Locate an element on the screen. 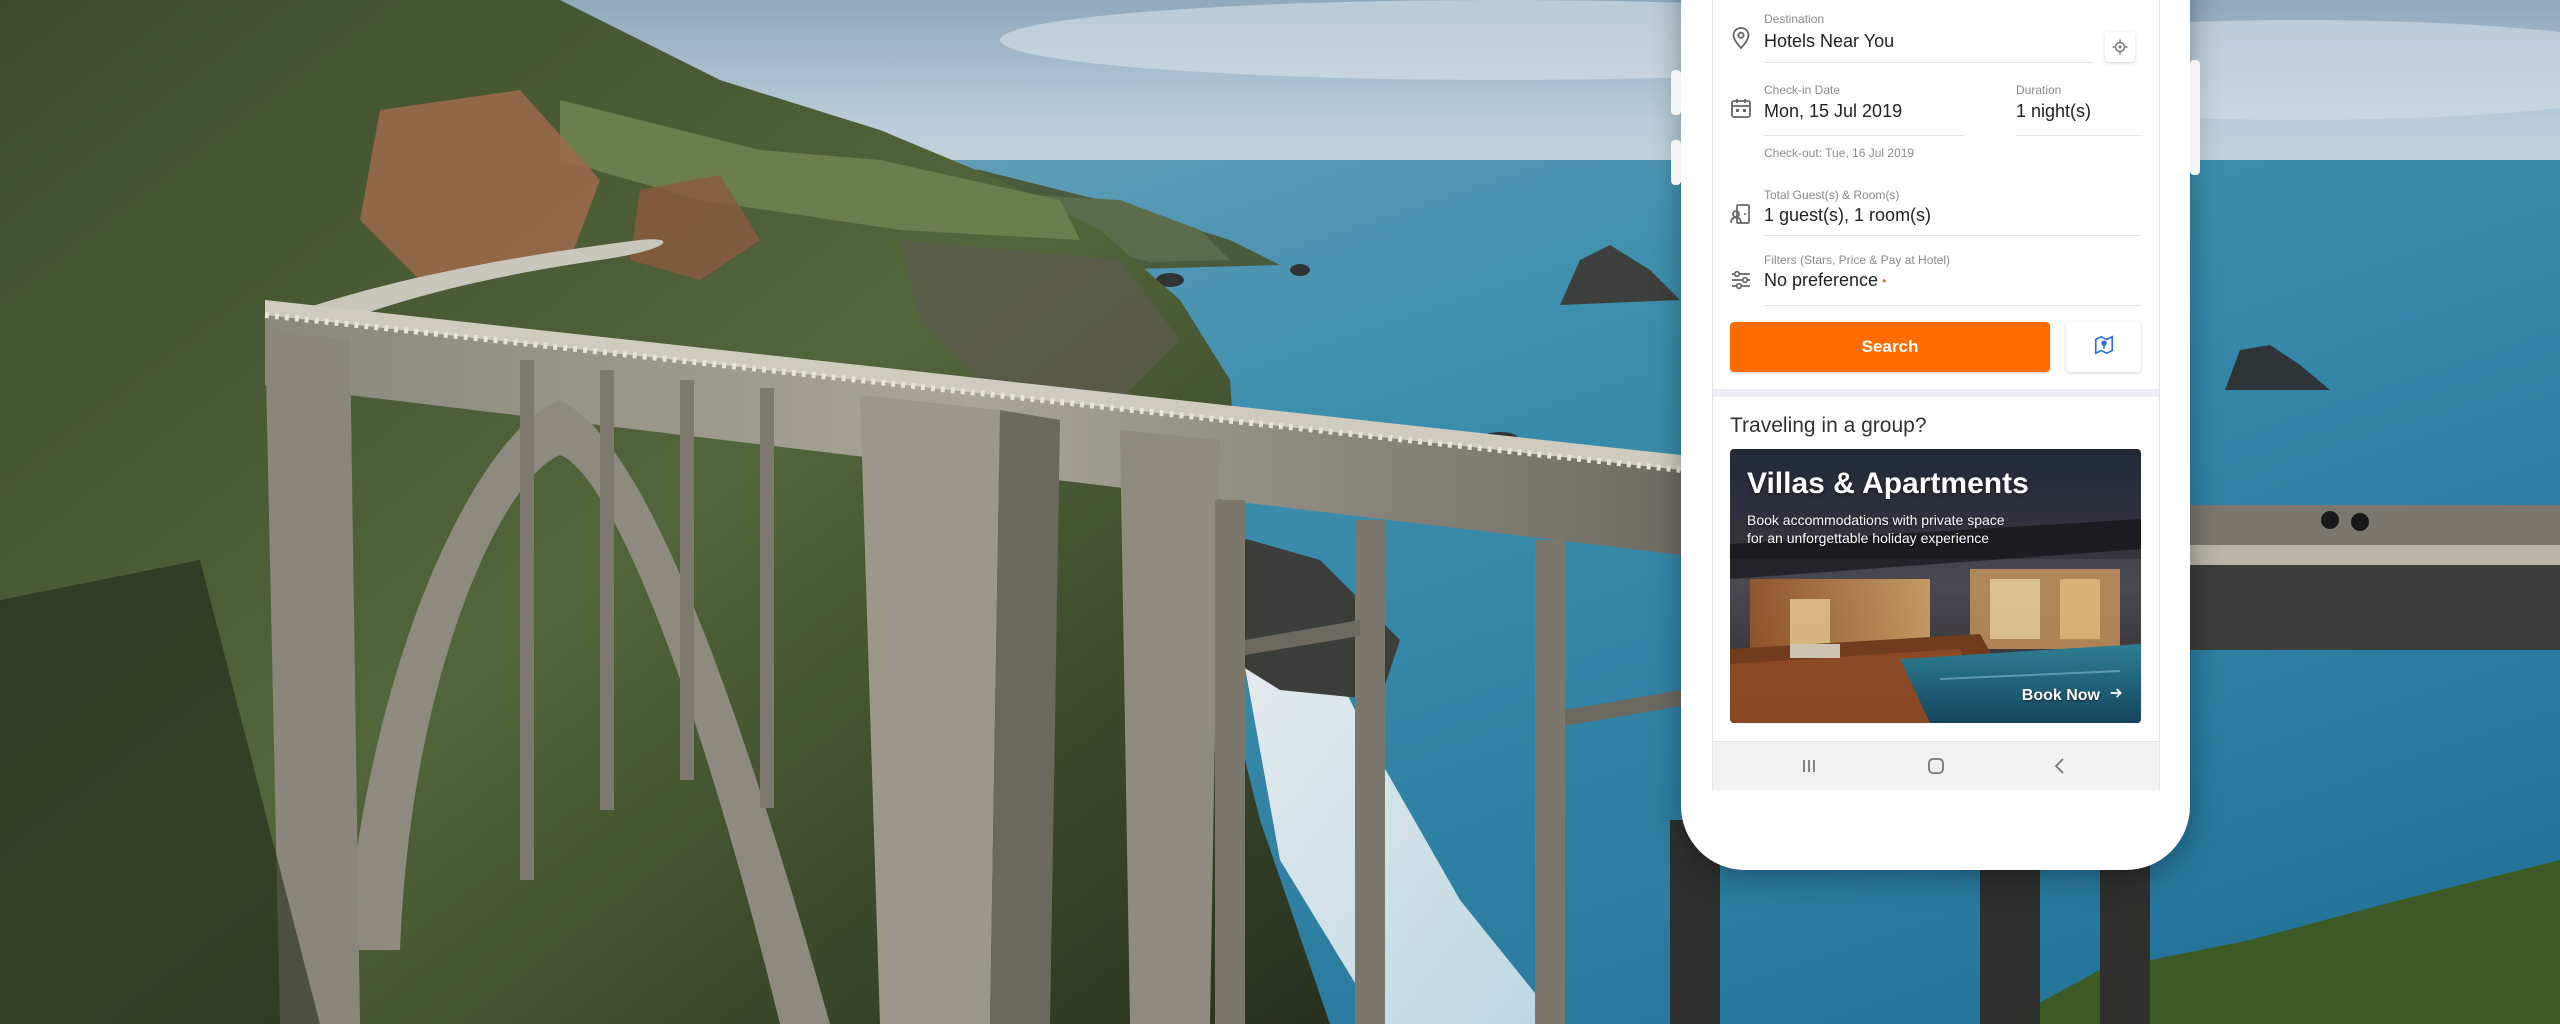 The width and height of the screenshot is (2560, 1024). duration-underline is located at coordinates (2079, 135).